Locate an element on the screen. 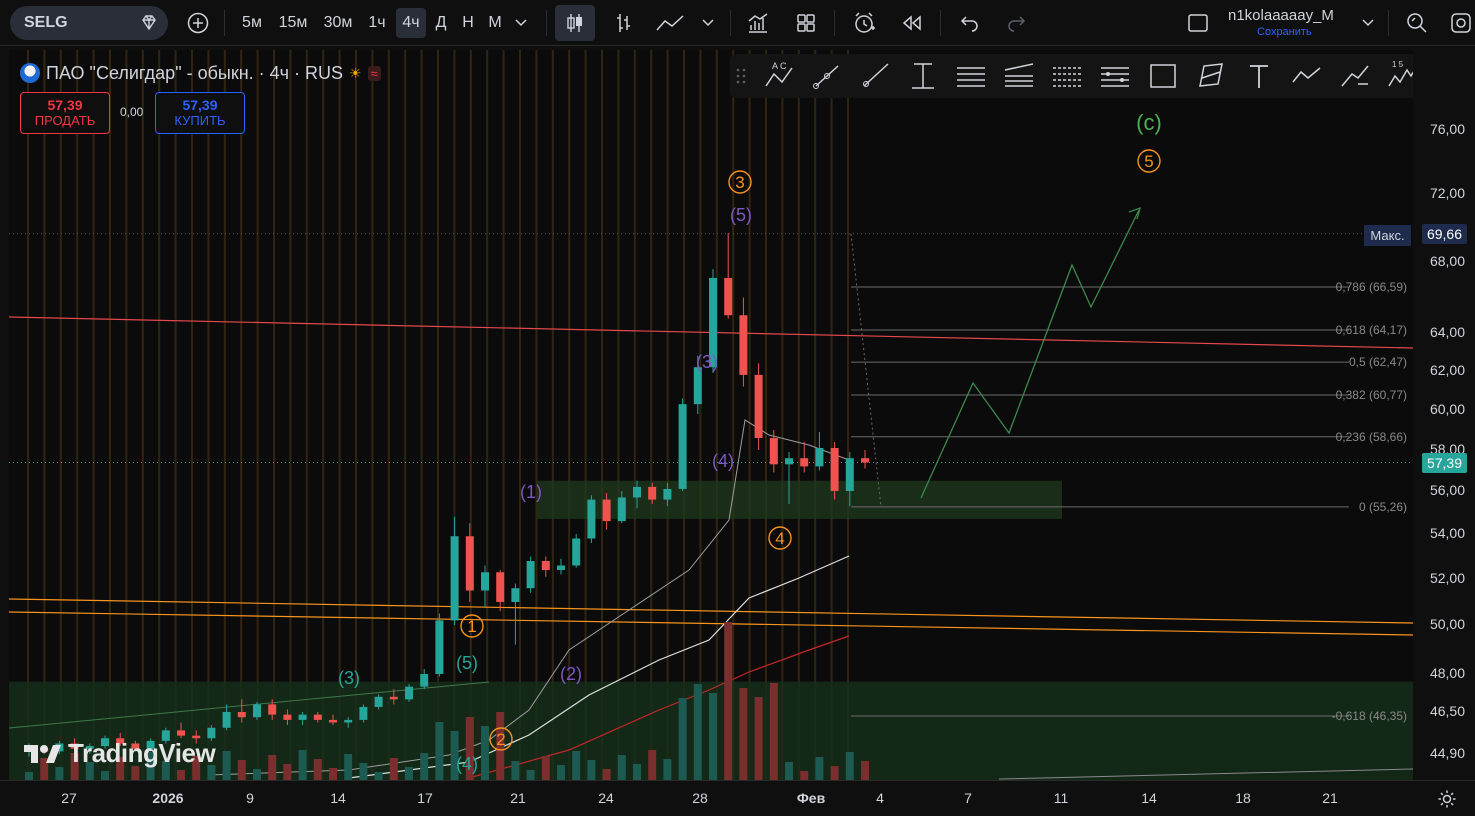  symbol-search: SELG is located at coordinates (89, 23).